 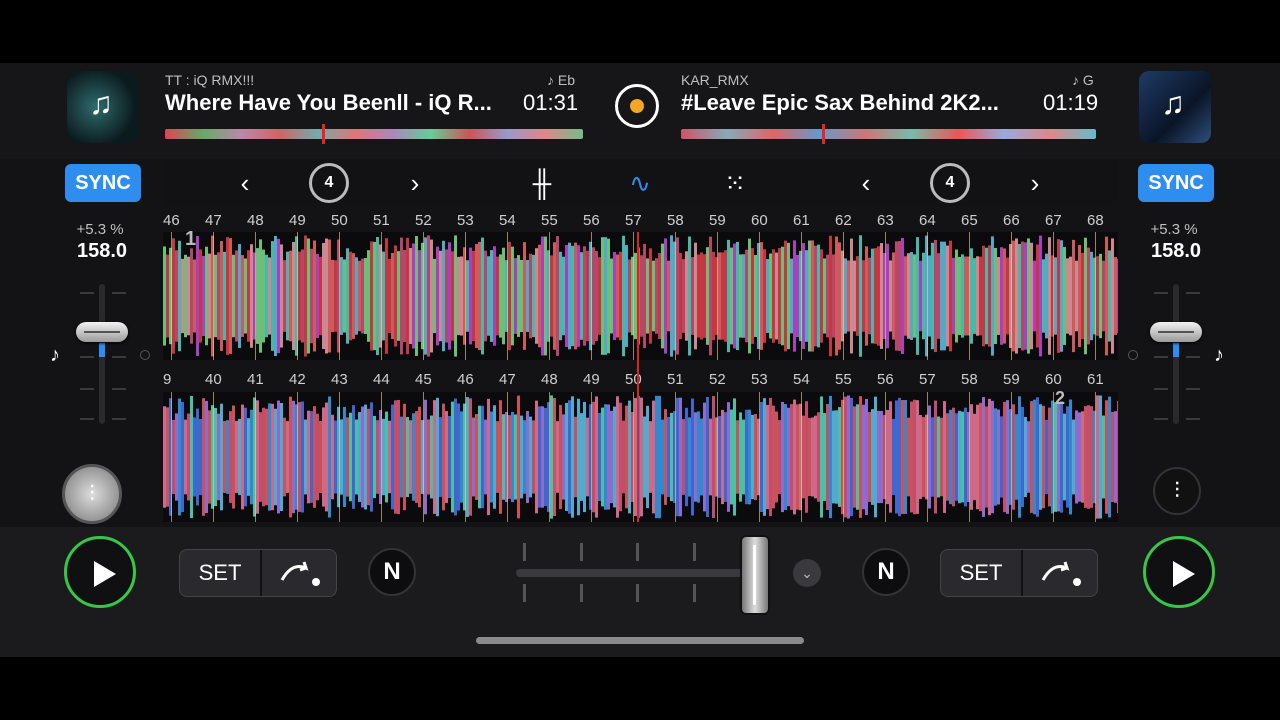 What do you see at coordinates (329, 183) in the screenshot?
I see `left-loop-button: 4` at bounding box center [329, 183].